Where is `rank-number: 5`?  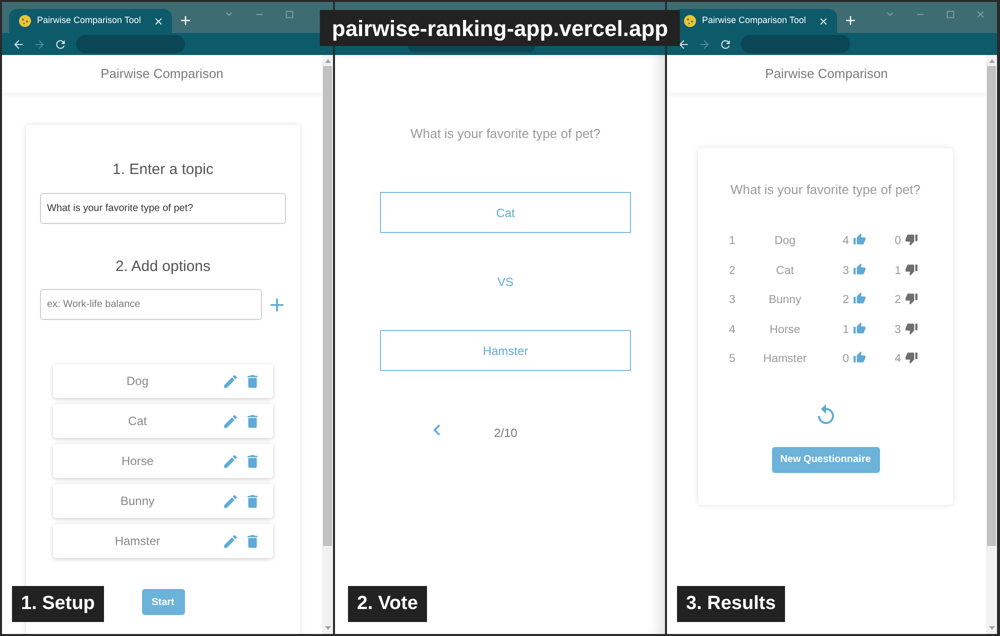 rank-number: 5 is located at coordinates (732, 360).